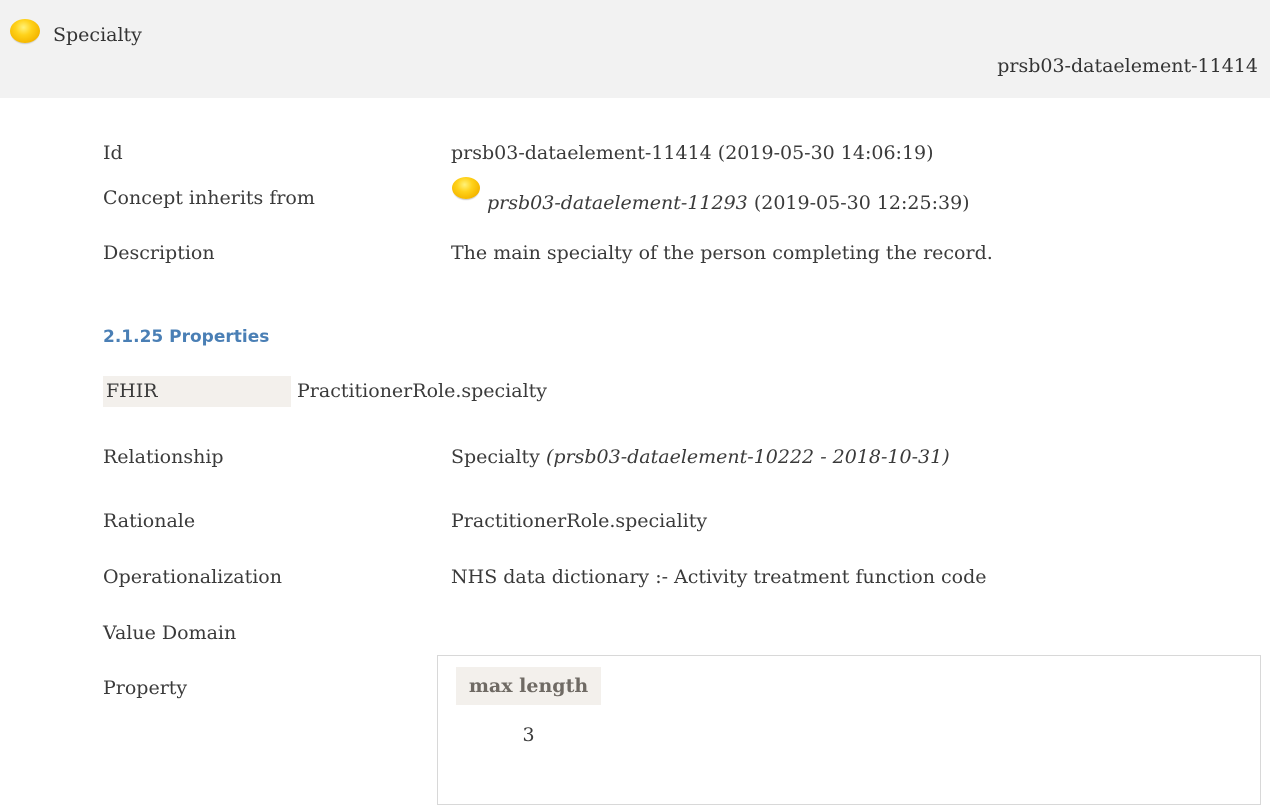  Describe the element at coordinates (422, 391) in the screenshot. I see `fhir-value: PractitionerRole.specialty` at that location.